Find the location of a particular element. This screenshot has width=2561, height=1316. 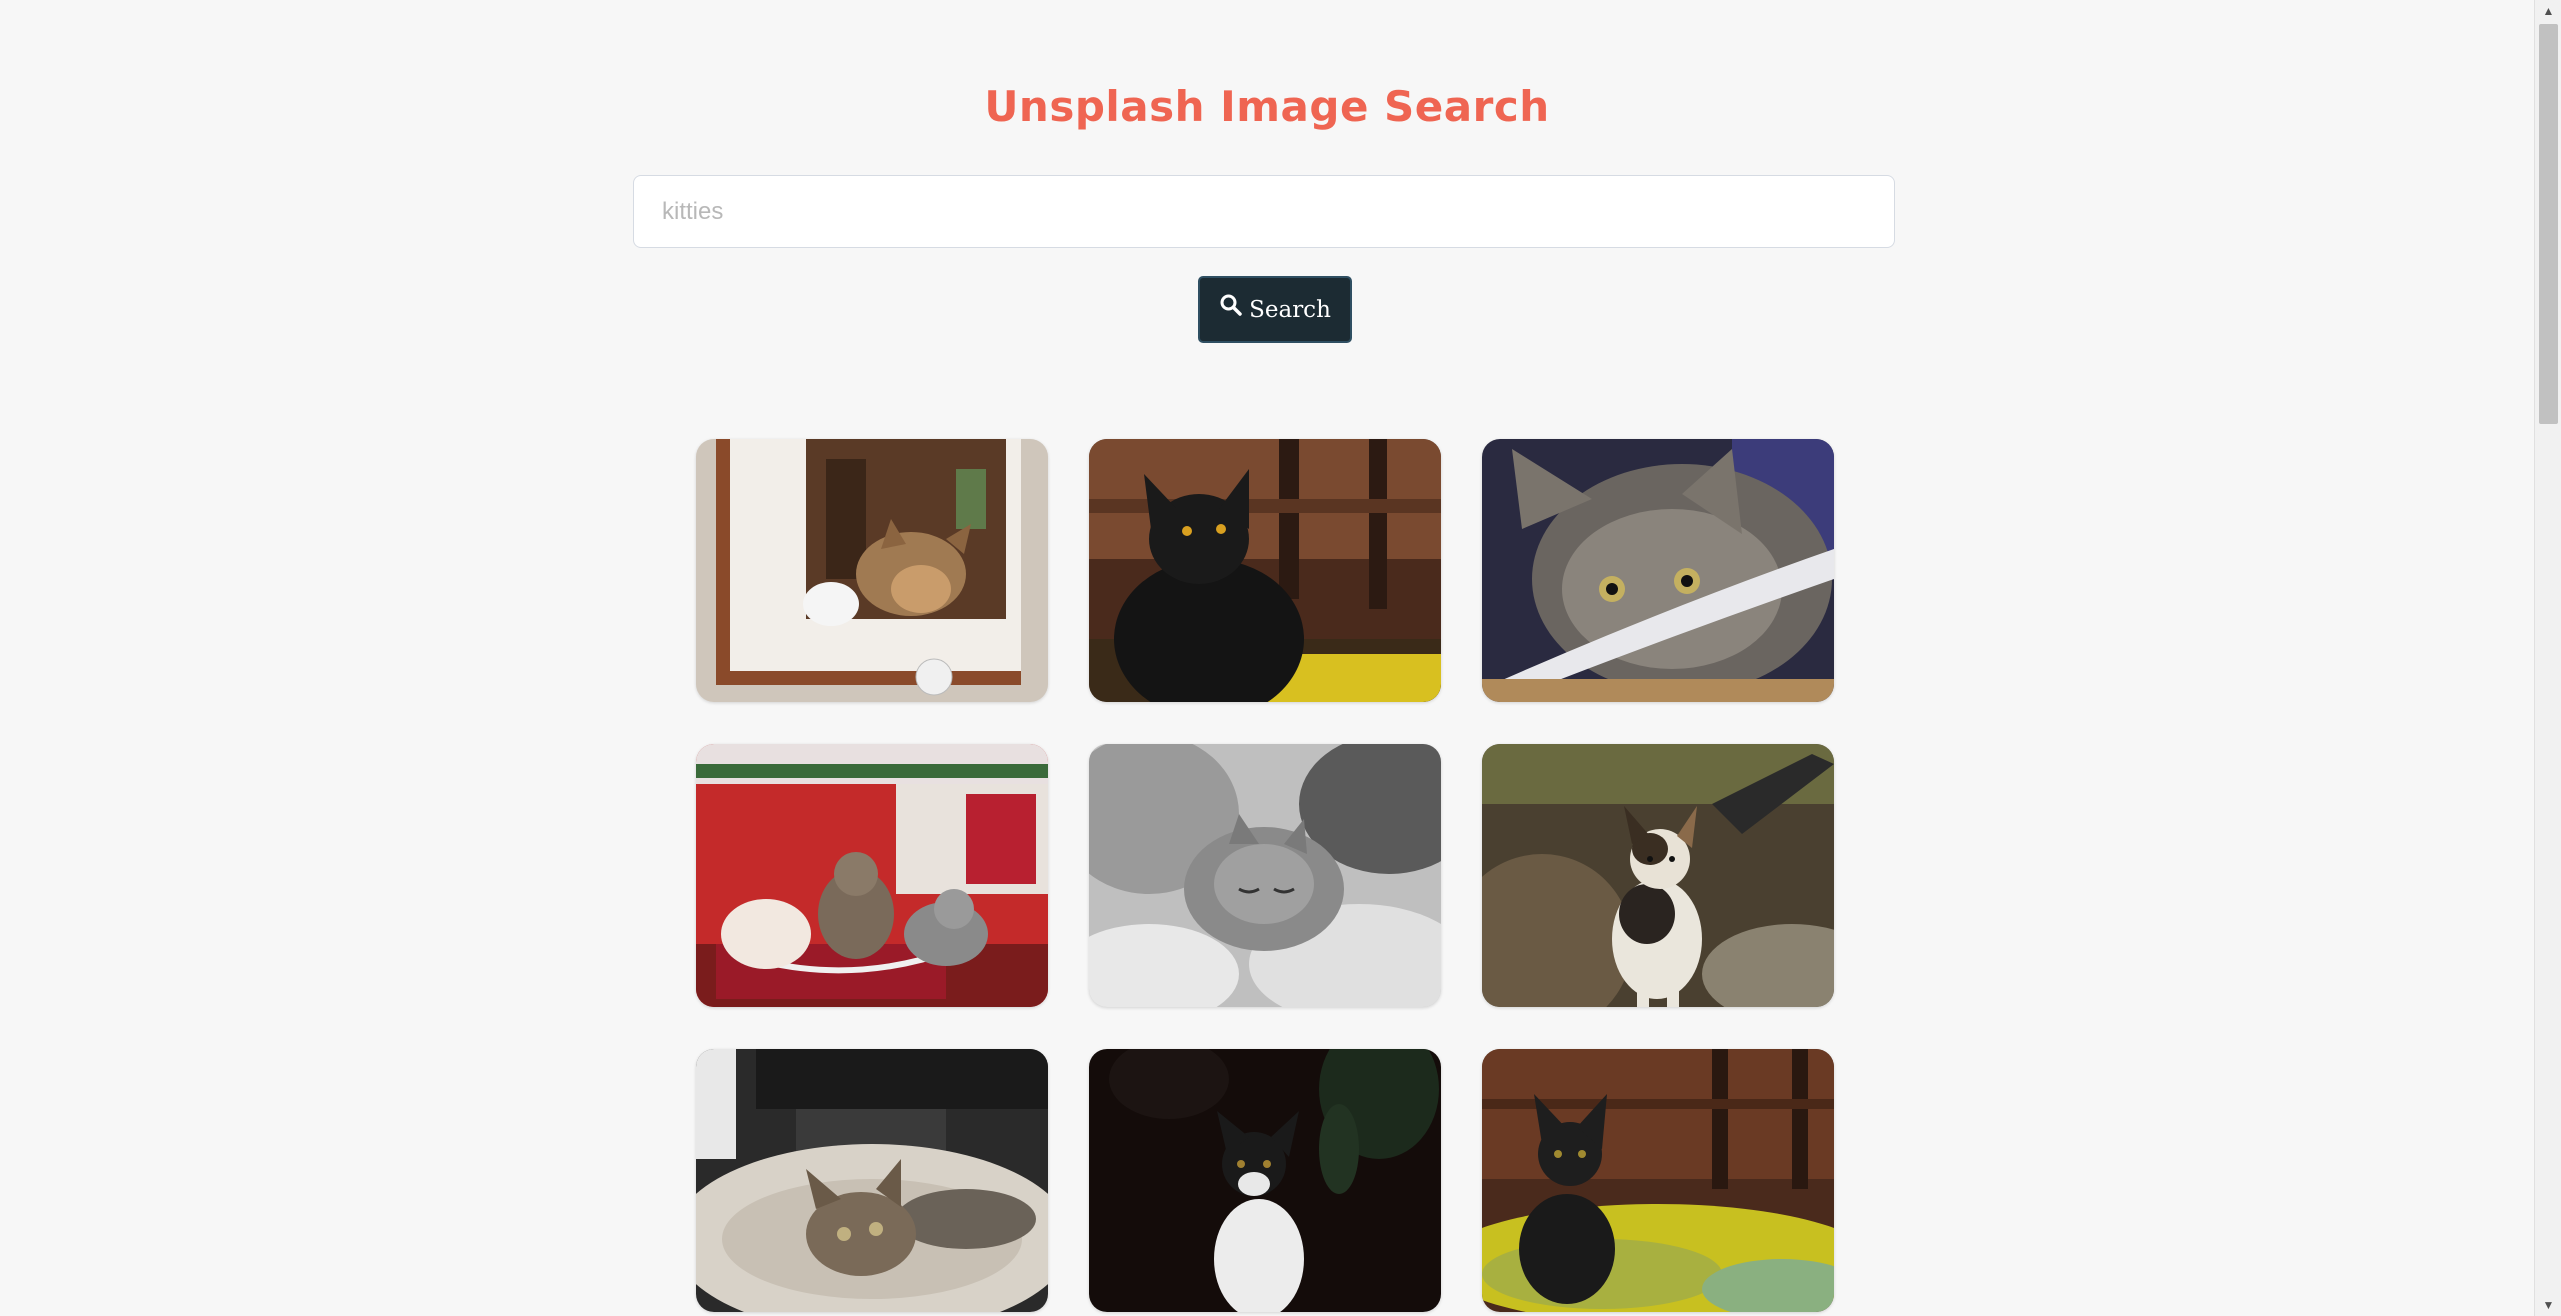

scrollbar-thumb is located at coordinates (2548, 224).